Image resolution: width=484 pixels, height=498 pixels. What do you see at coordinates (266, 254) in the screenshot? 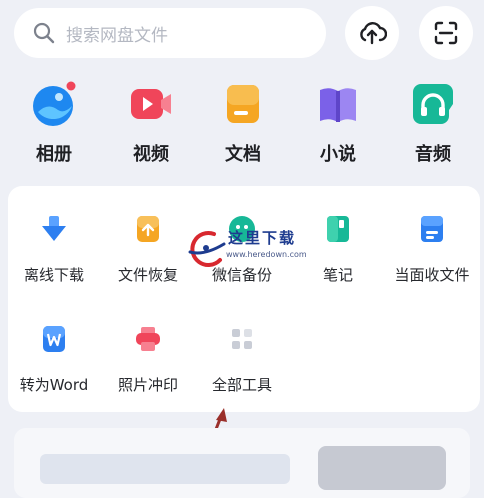
I see `watermark-url: www.heredown.com` at bounding box center [266, 254].